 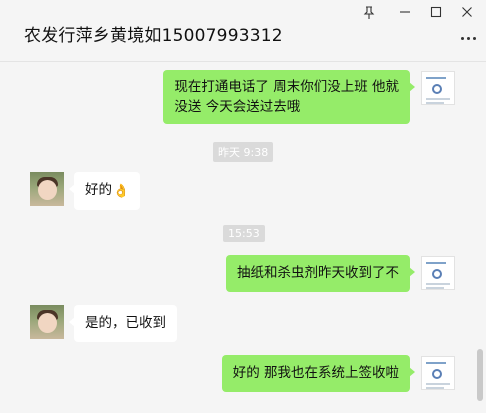 I want to click on message-text-line: 没送 今天会送过去哦, so click(x=237, y=107).